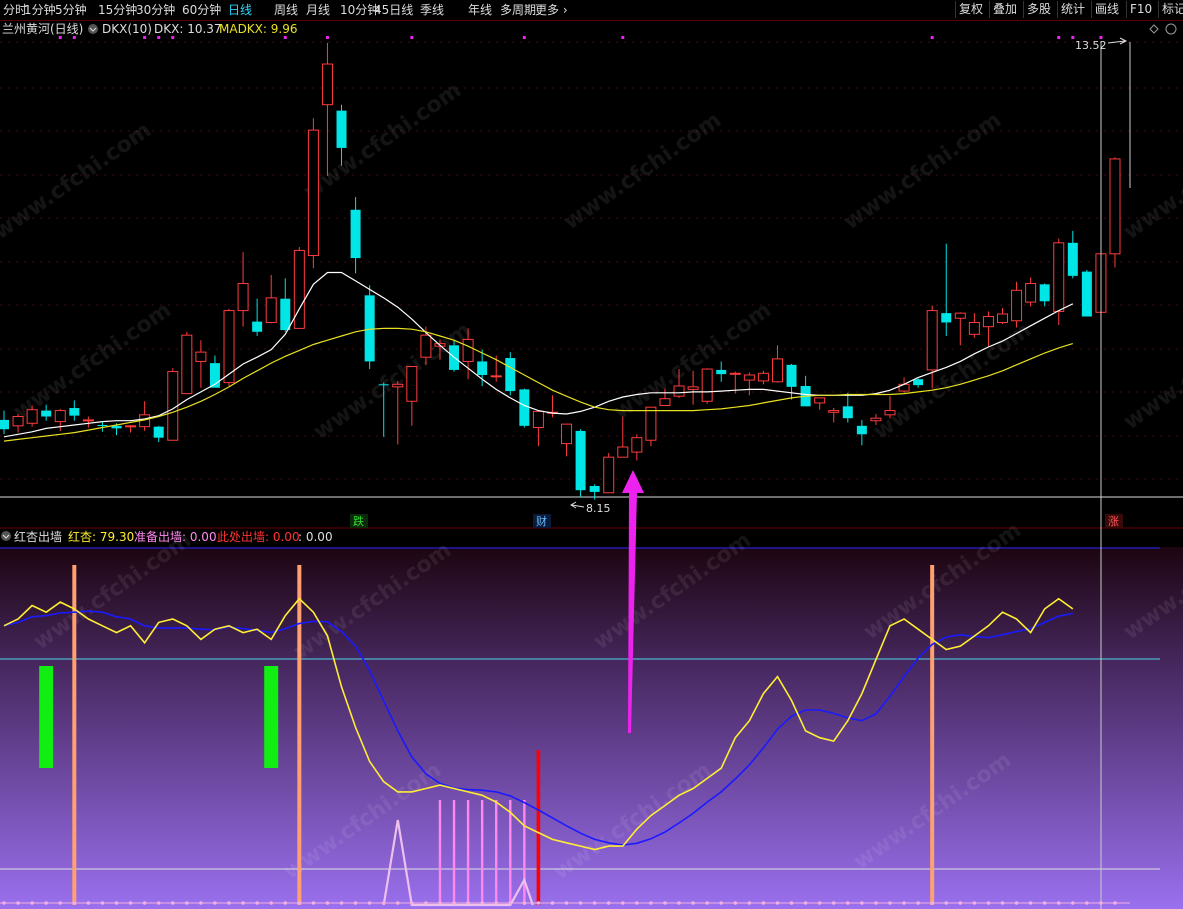 The image size is (1183, 909). What do you see at coordinates (299, 735) in the screenshot?
I see `salmon-bar` at bounding box center [299, 735].